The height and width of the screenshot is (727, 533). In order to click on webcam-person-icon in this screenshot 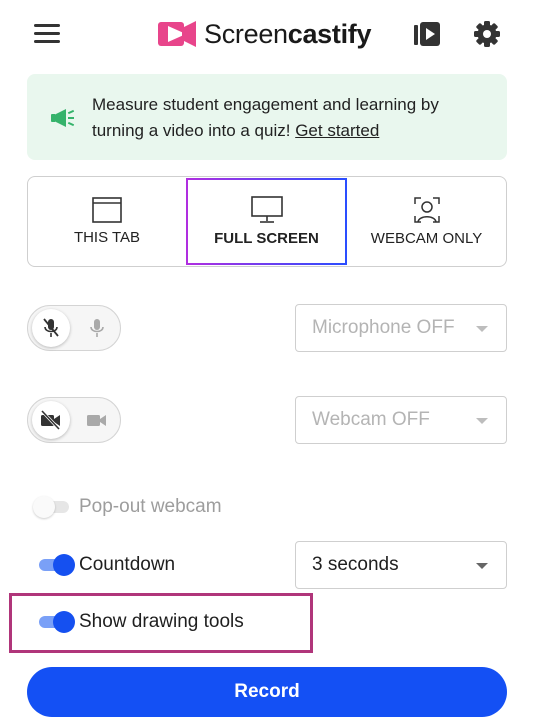, I will do `click(426, 210)`.